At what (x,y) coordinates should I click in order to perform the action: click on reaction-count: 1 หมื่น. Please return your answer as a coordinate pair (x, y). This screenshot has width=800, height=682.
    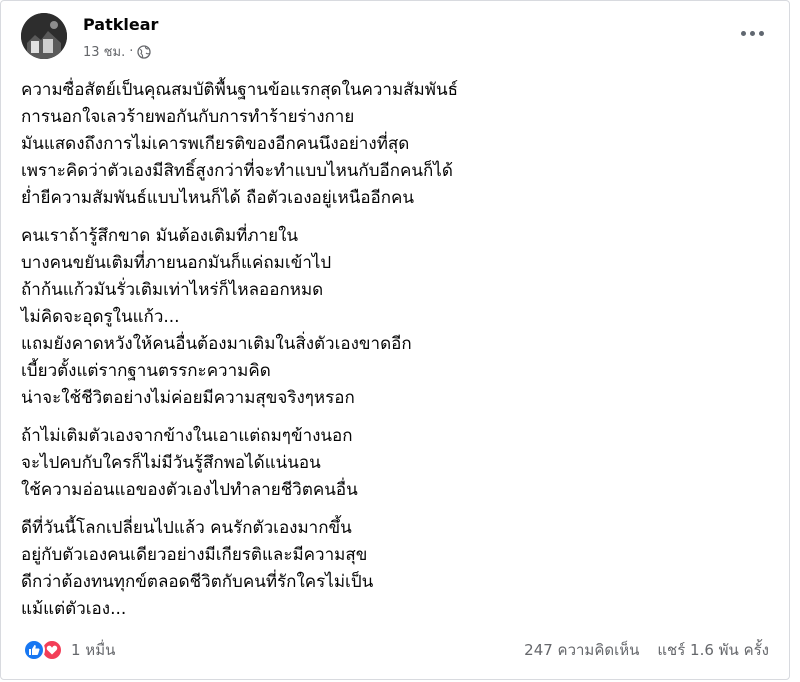
    Looking at the image, I should click on (93, 650).